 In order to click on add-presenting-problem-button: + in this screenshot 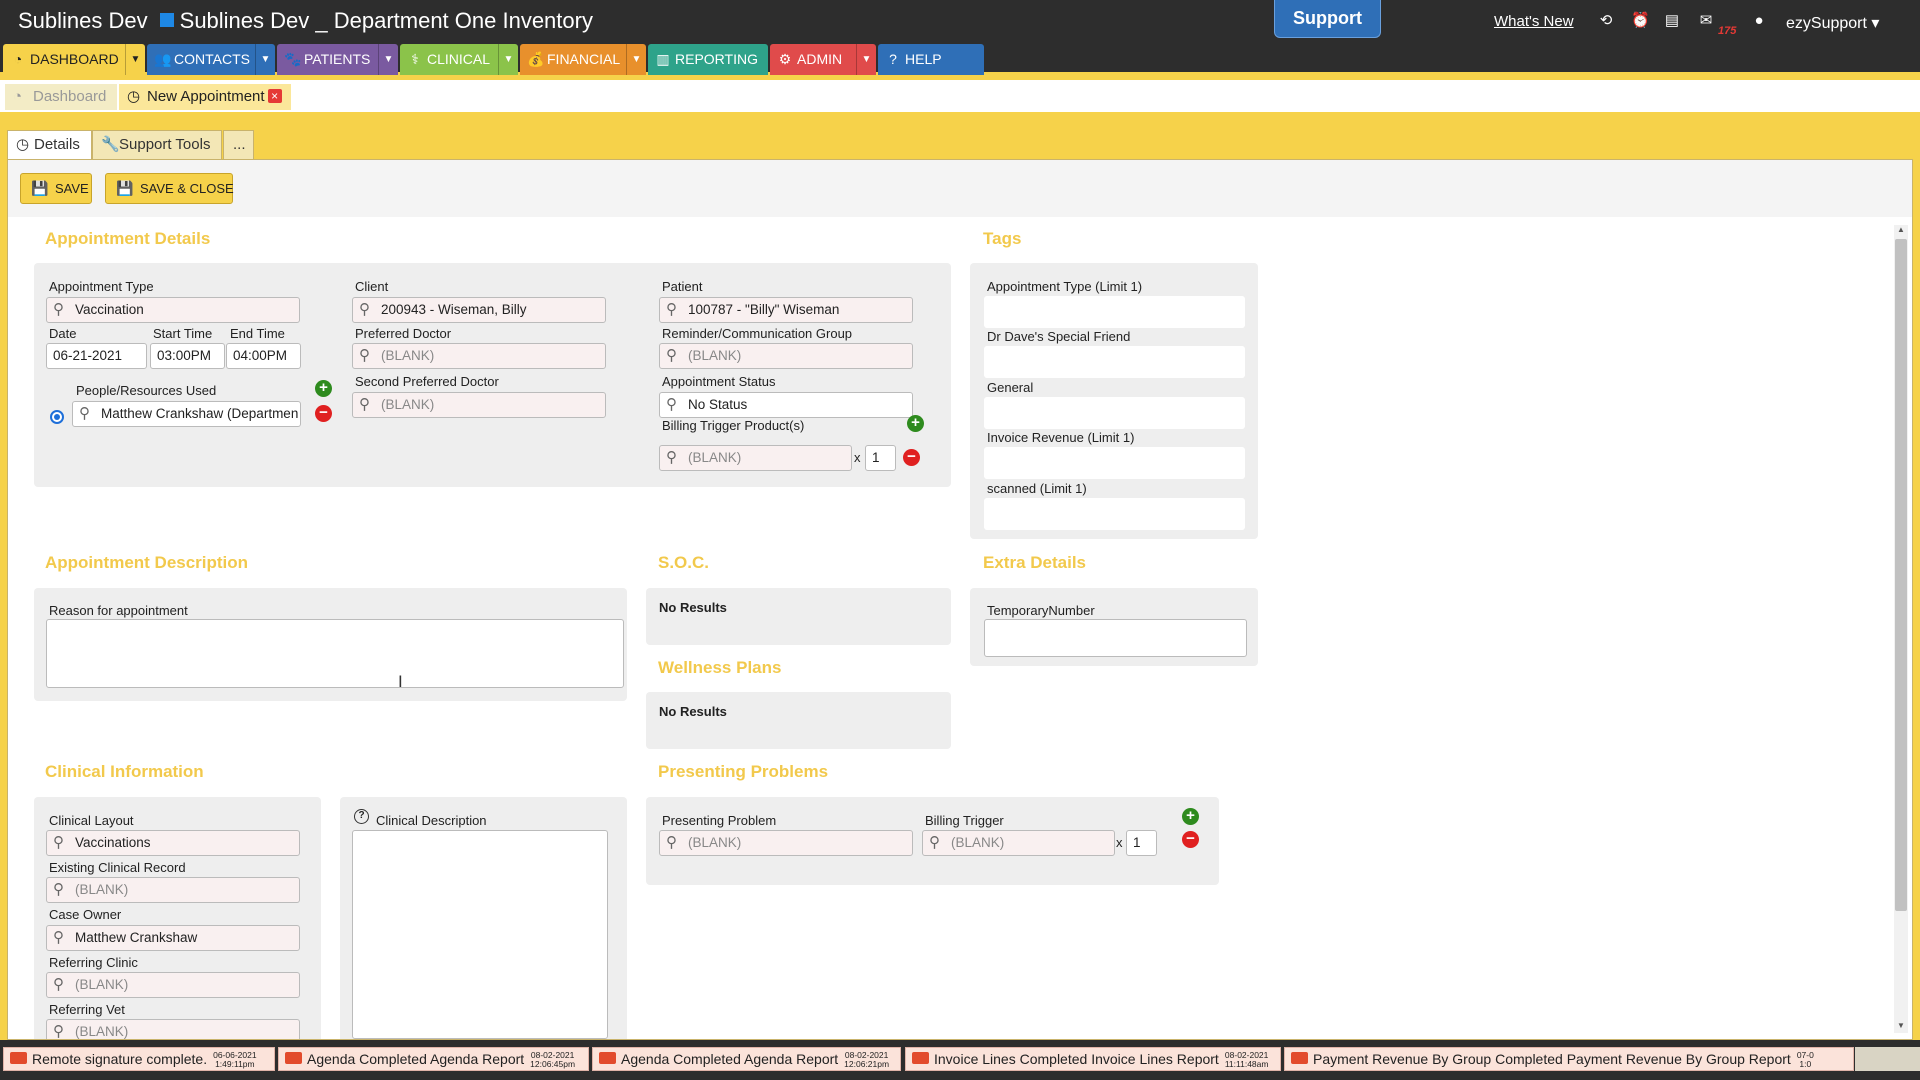, I will do `click(1190, 816)`.